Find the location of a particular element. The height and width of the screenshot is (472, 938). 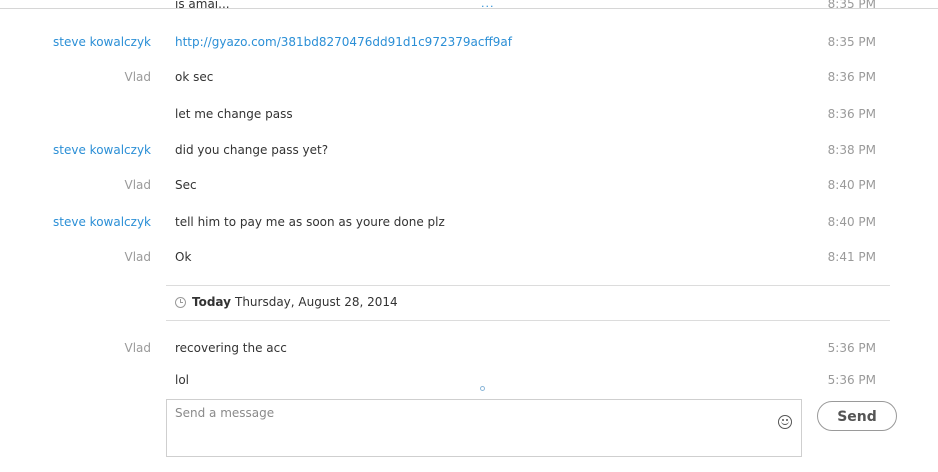

smiley-icon is located at coordinates (785, 422).